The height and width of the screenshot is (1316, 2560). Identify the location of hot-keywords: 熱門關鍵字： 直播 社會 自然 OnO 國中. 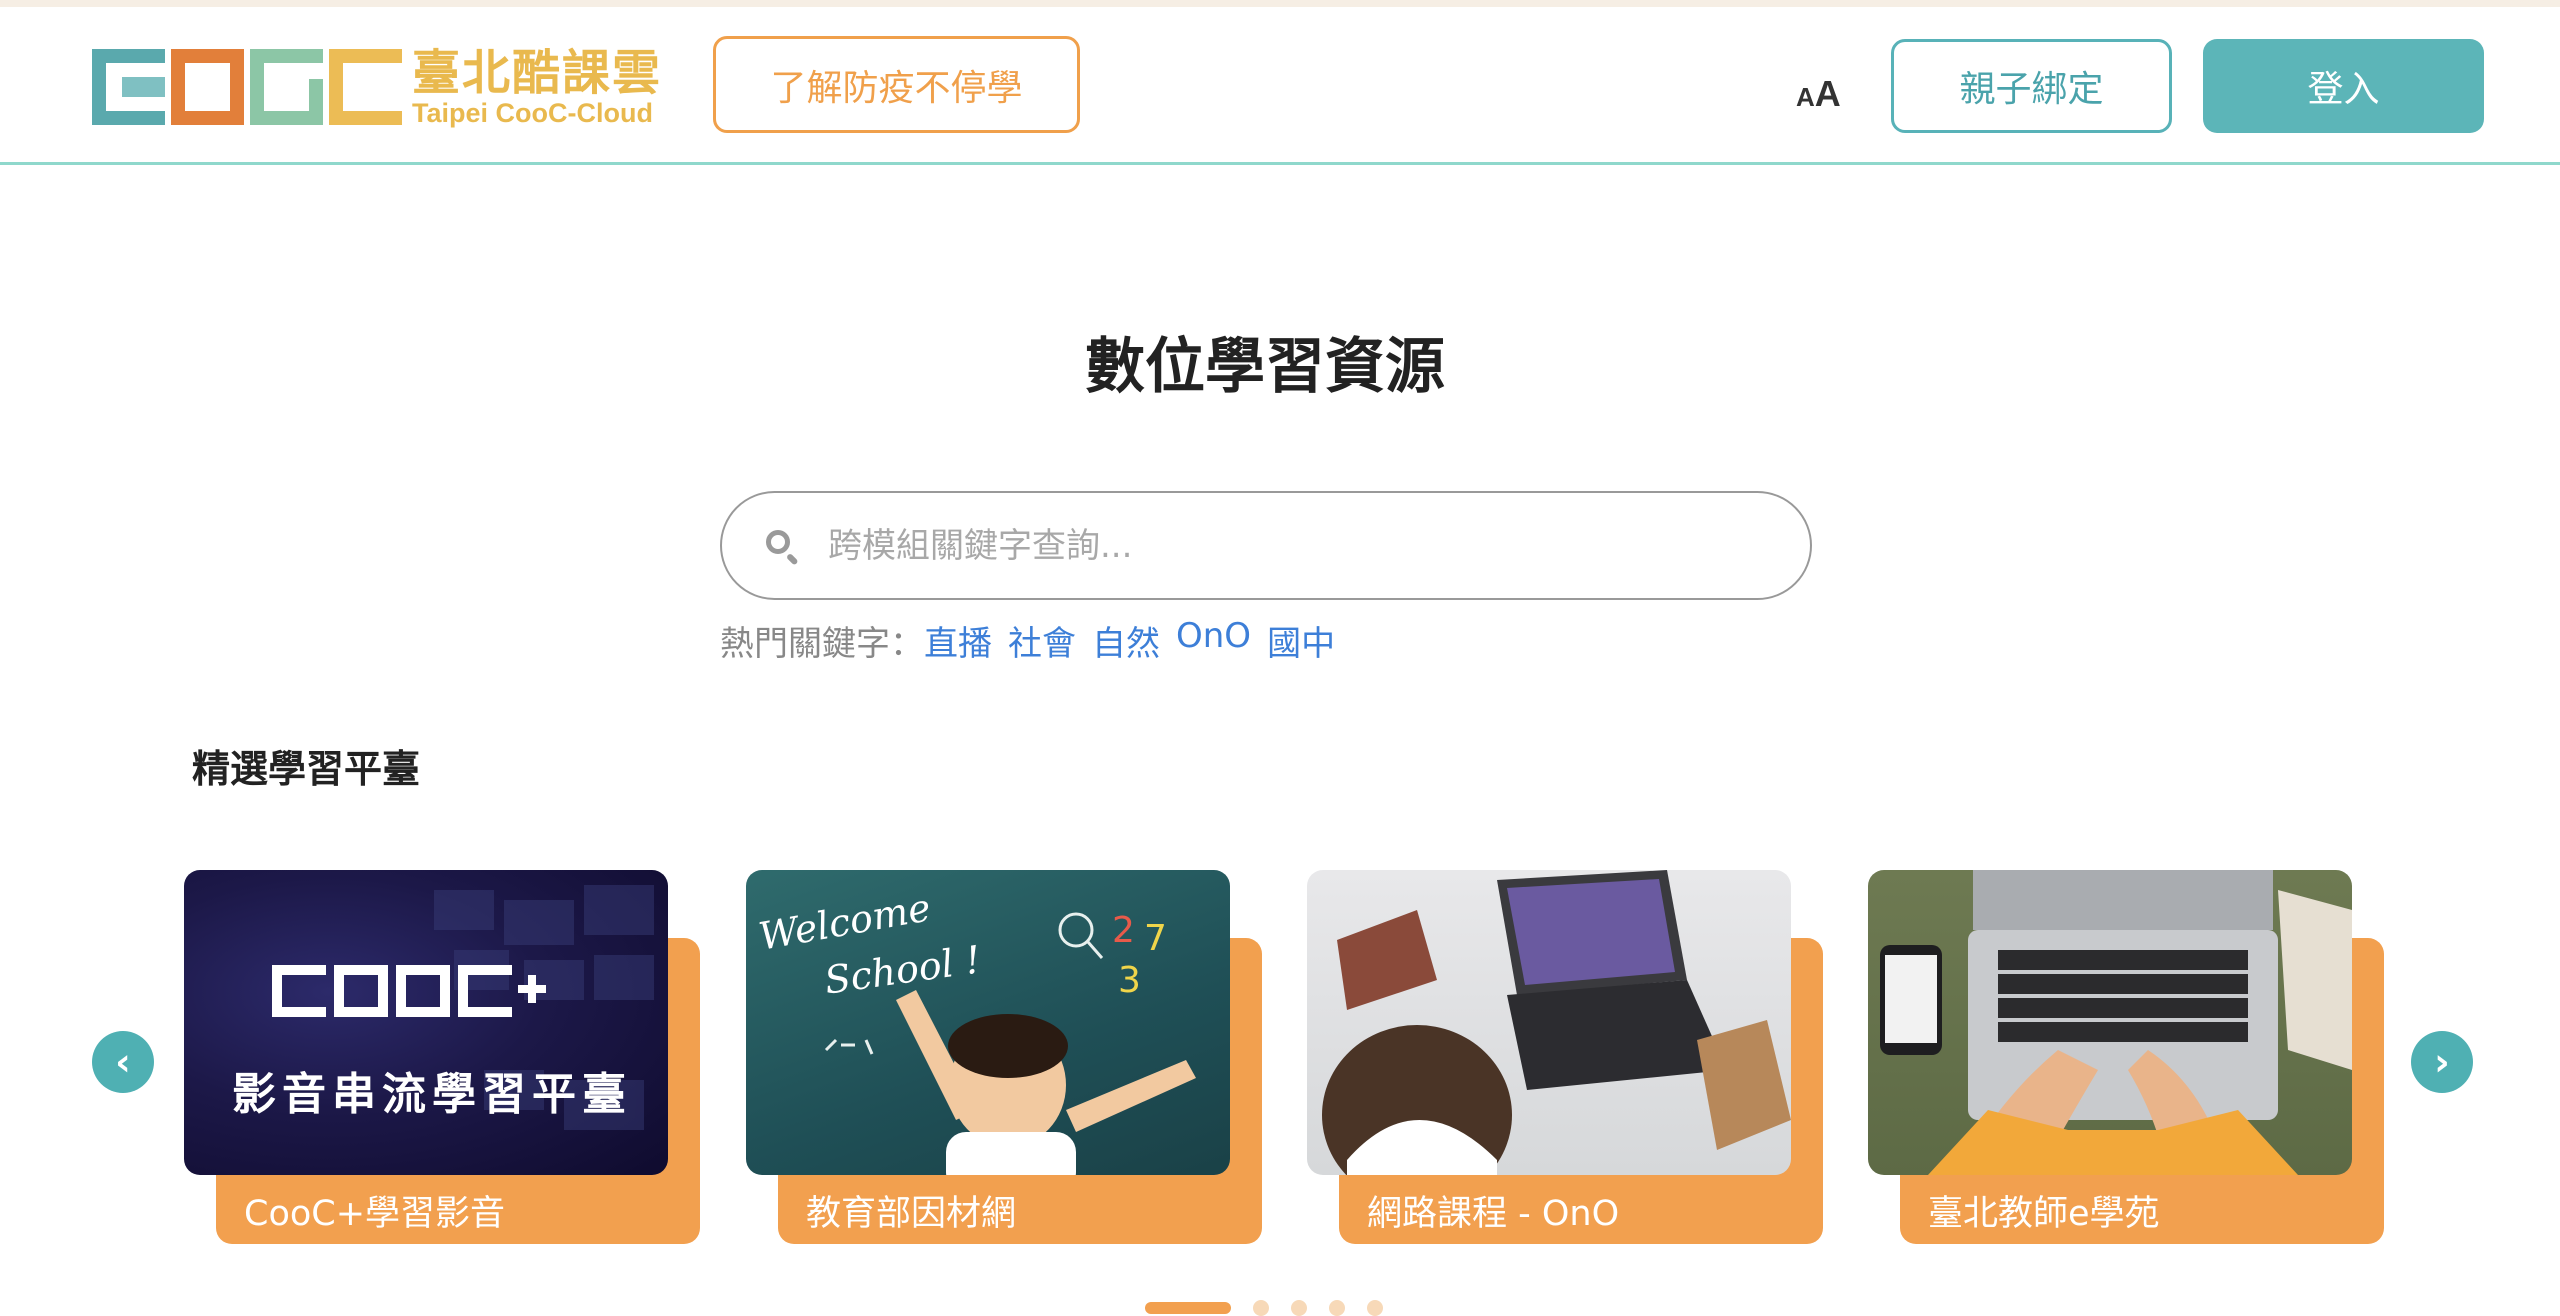
(1027, 640).